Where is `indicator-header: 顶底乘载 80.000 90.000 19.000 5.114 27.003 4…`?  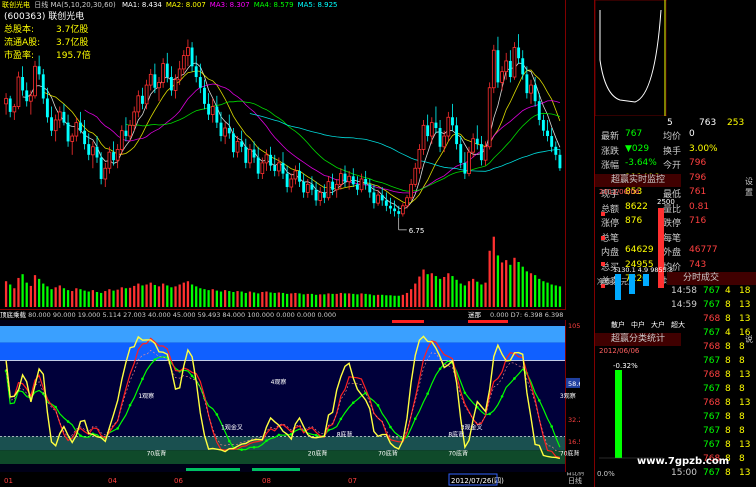 indicator-header: 顶底乘载 80.000 90.000 19.000 5.114 27.003 4… is located at coordinates (283, 315).